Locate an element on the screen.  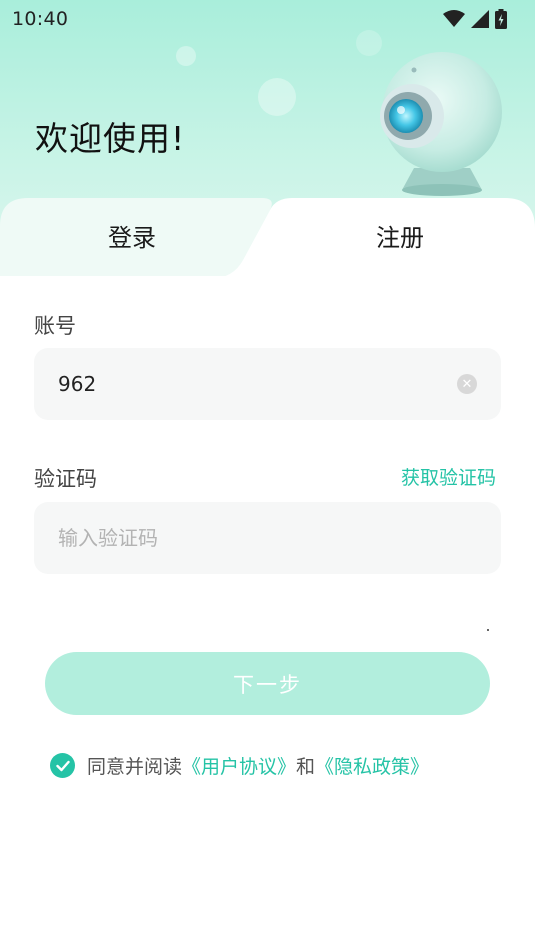
agreement-row: 同意并阅读 《用户协议》 和 《隐私政策》 is located at coordinates (239, 765).